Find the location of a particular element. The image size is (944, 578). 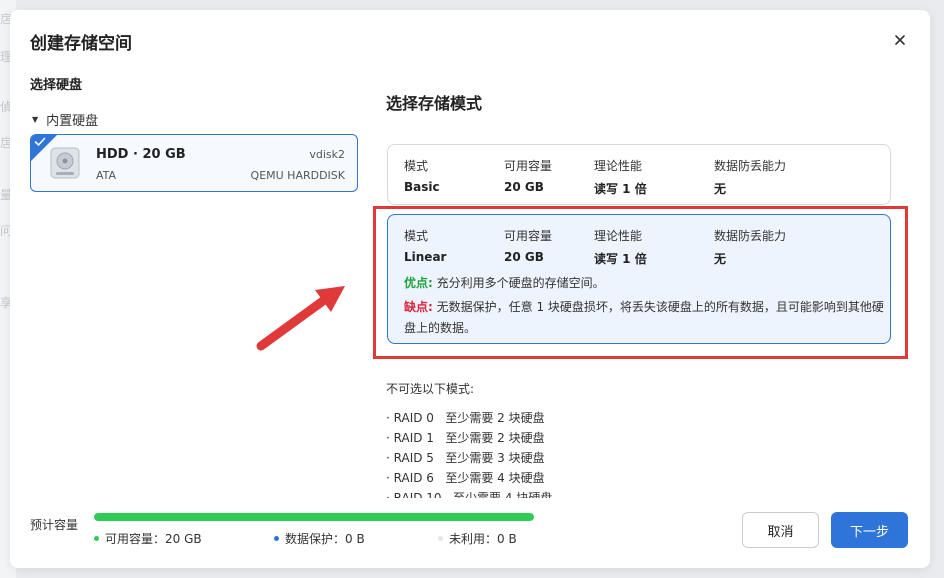

next-button: 下一步 is located at coordinates (869, 530).